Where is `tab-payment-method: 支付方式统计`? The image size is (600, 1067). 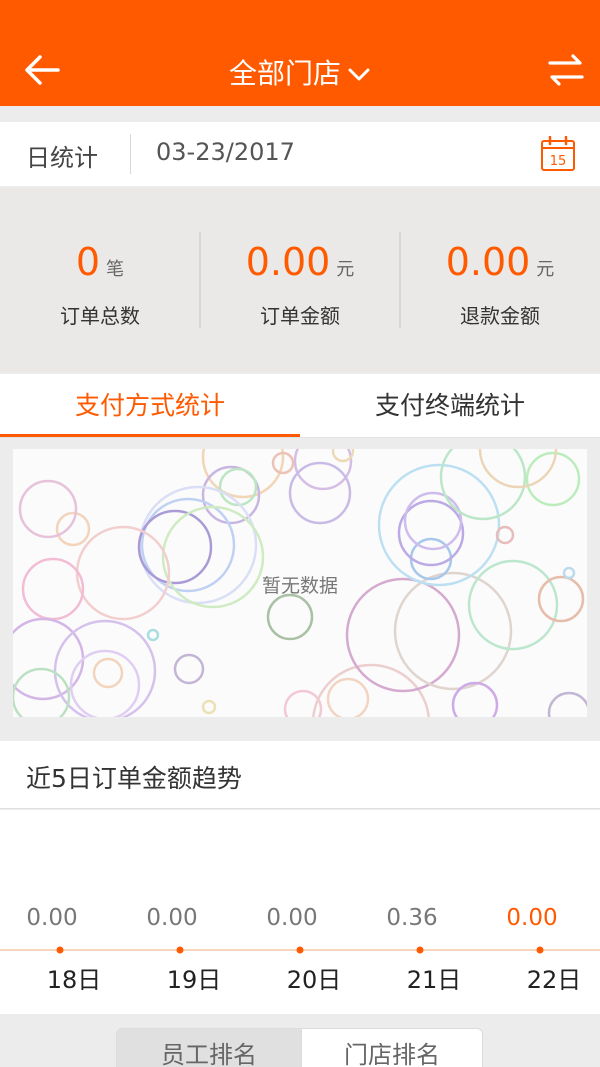
tab-payment-method: 支付方式统计 is located at coordinates (150, 406).